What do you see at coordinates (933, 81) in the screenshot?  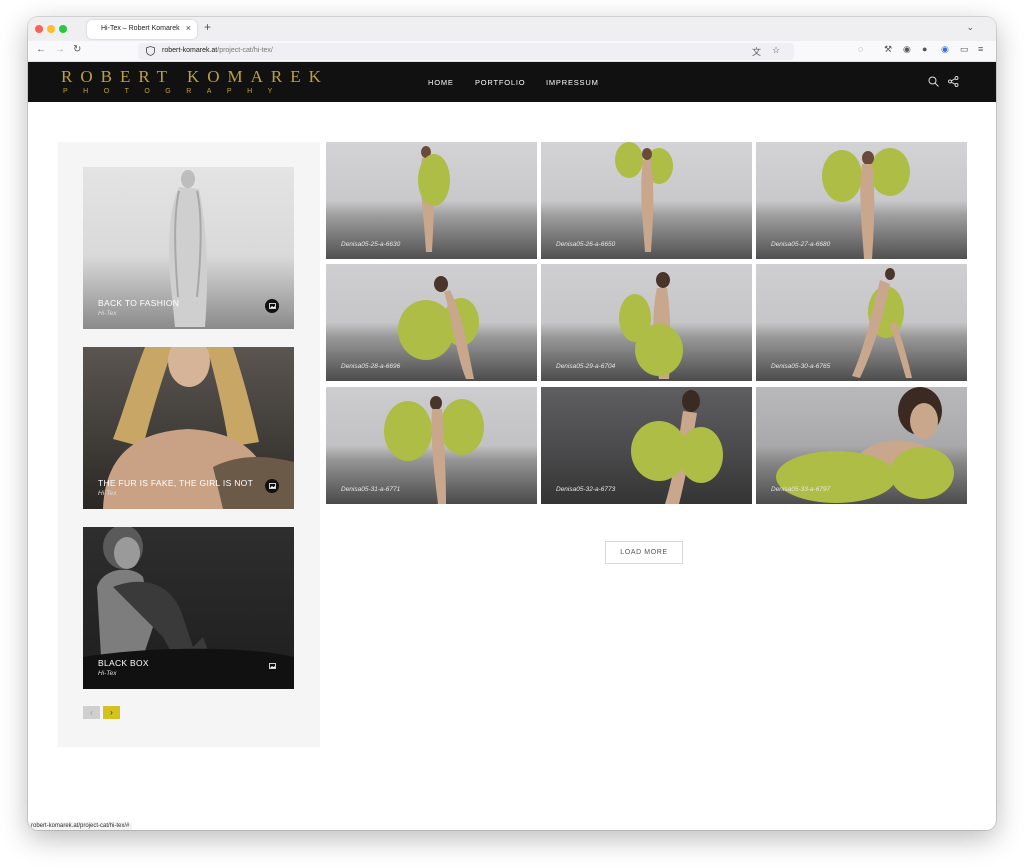 I see `search-icon` at bounding box center [933, 81].